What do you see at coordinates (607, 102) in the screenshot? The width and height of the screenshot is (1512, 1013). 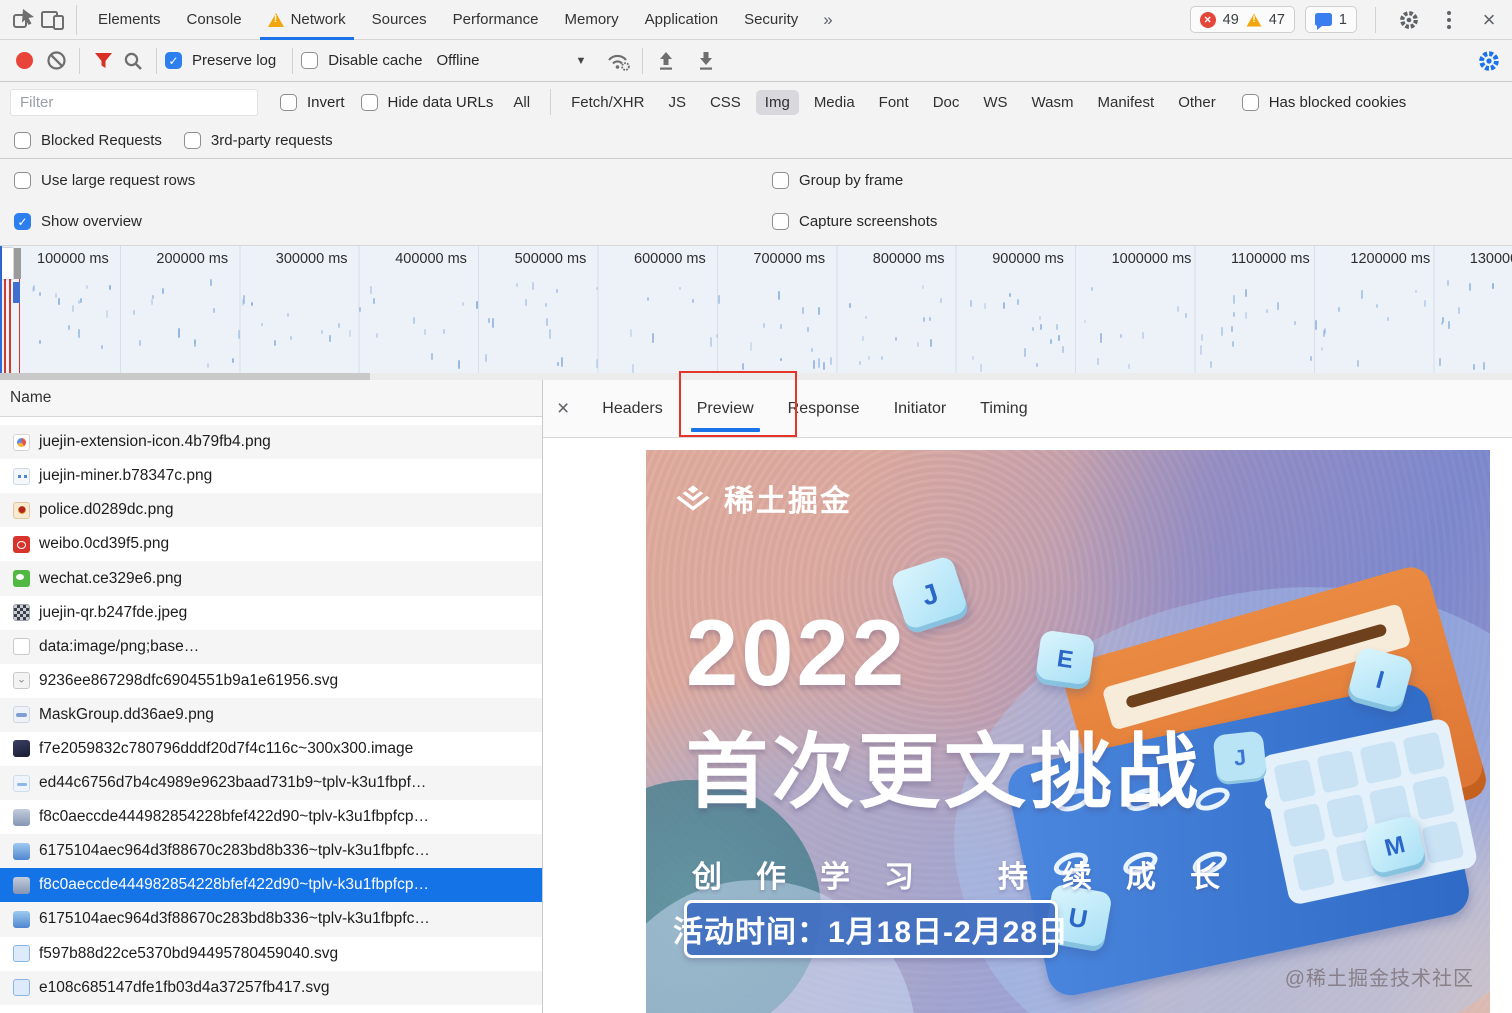 I see `filter-type-fetch-xhr: Fetch/XHR` at bounding box center [607, 102].